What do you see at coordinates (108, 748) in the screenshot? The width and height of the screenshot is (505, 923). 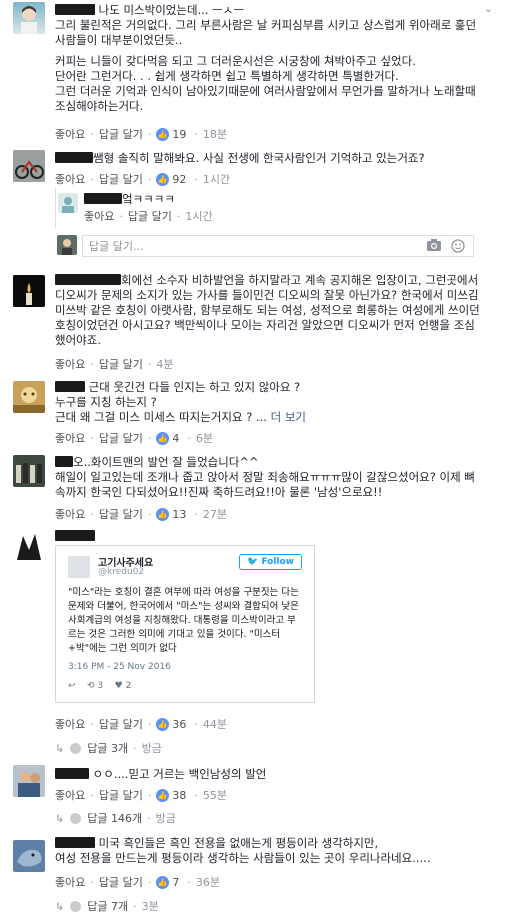 I see `view-replies: ↳ 답글 3개 · 방금` at bounding box center [108, 748].